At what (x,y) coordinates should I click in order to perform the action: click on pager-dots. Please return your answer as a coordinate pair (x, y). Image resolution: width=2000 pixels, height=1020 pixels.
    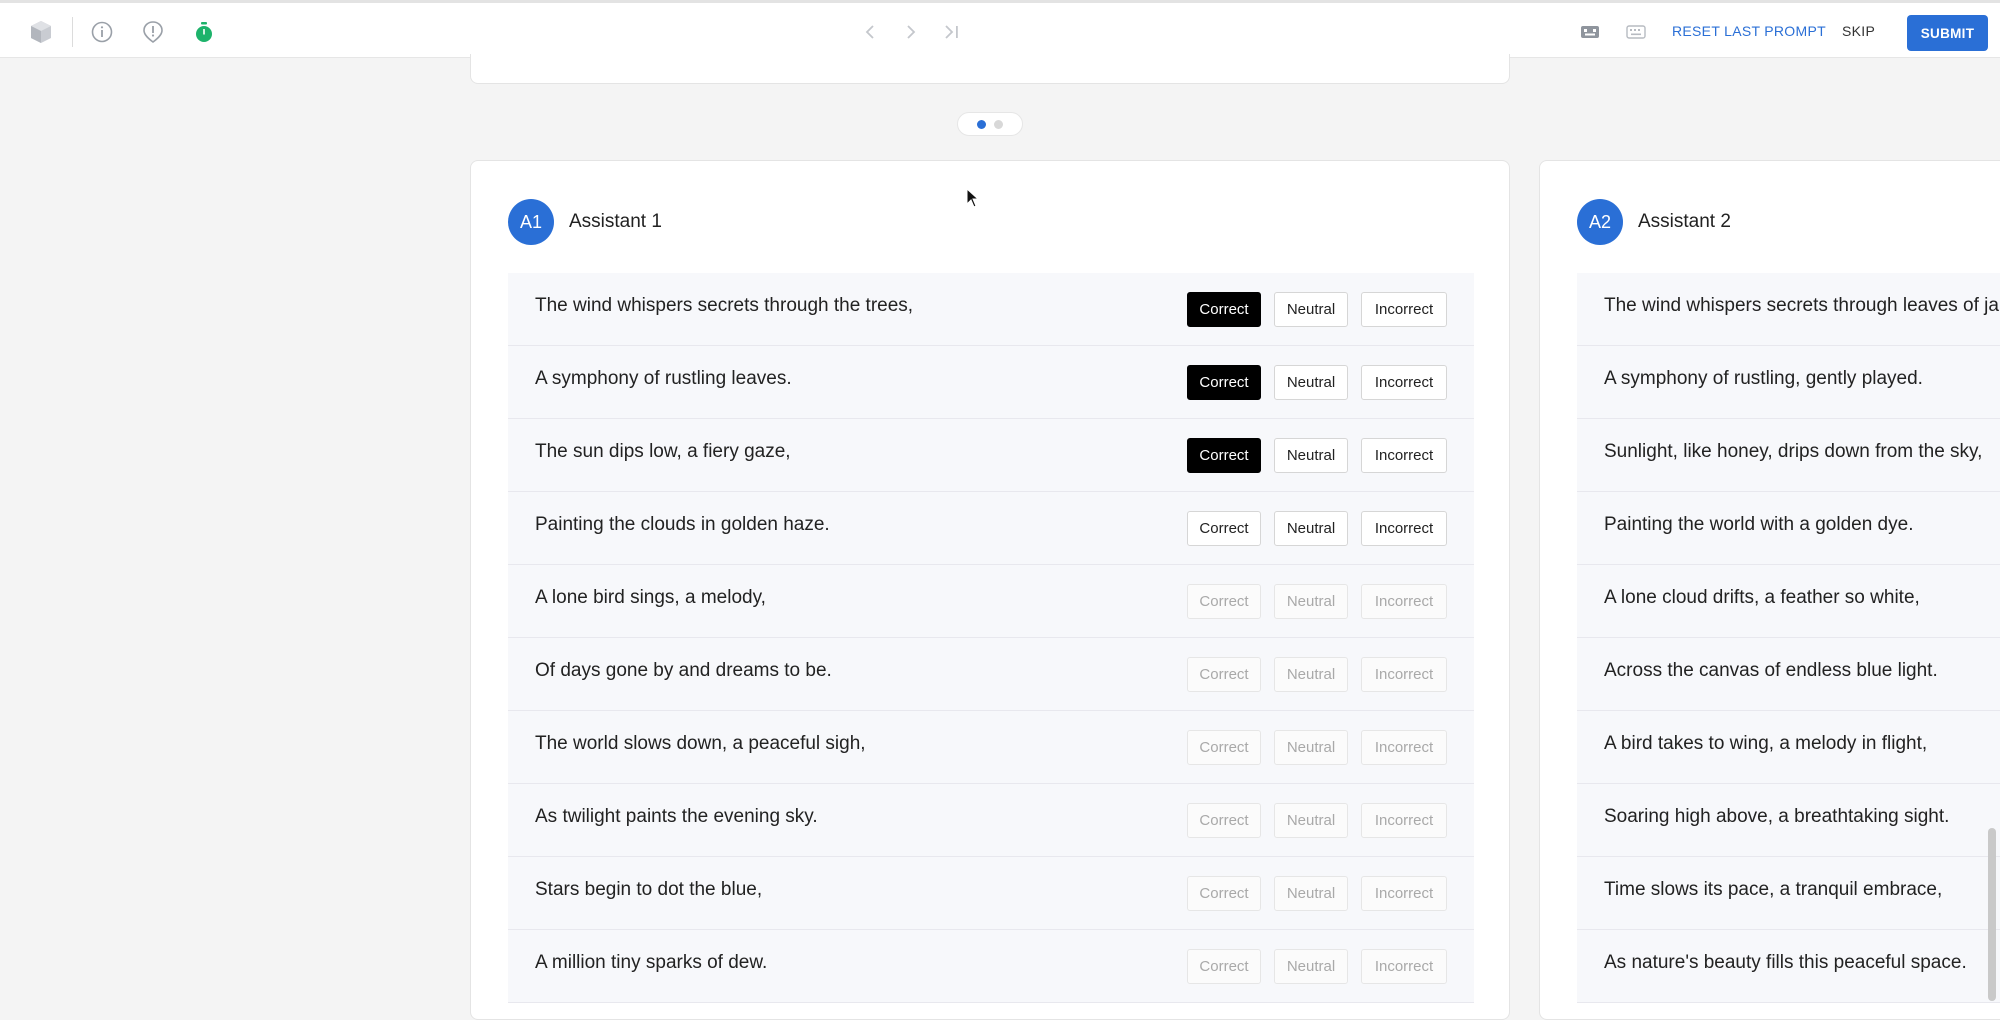
    Looking at the image, I should click on (990, 124).